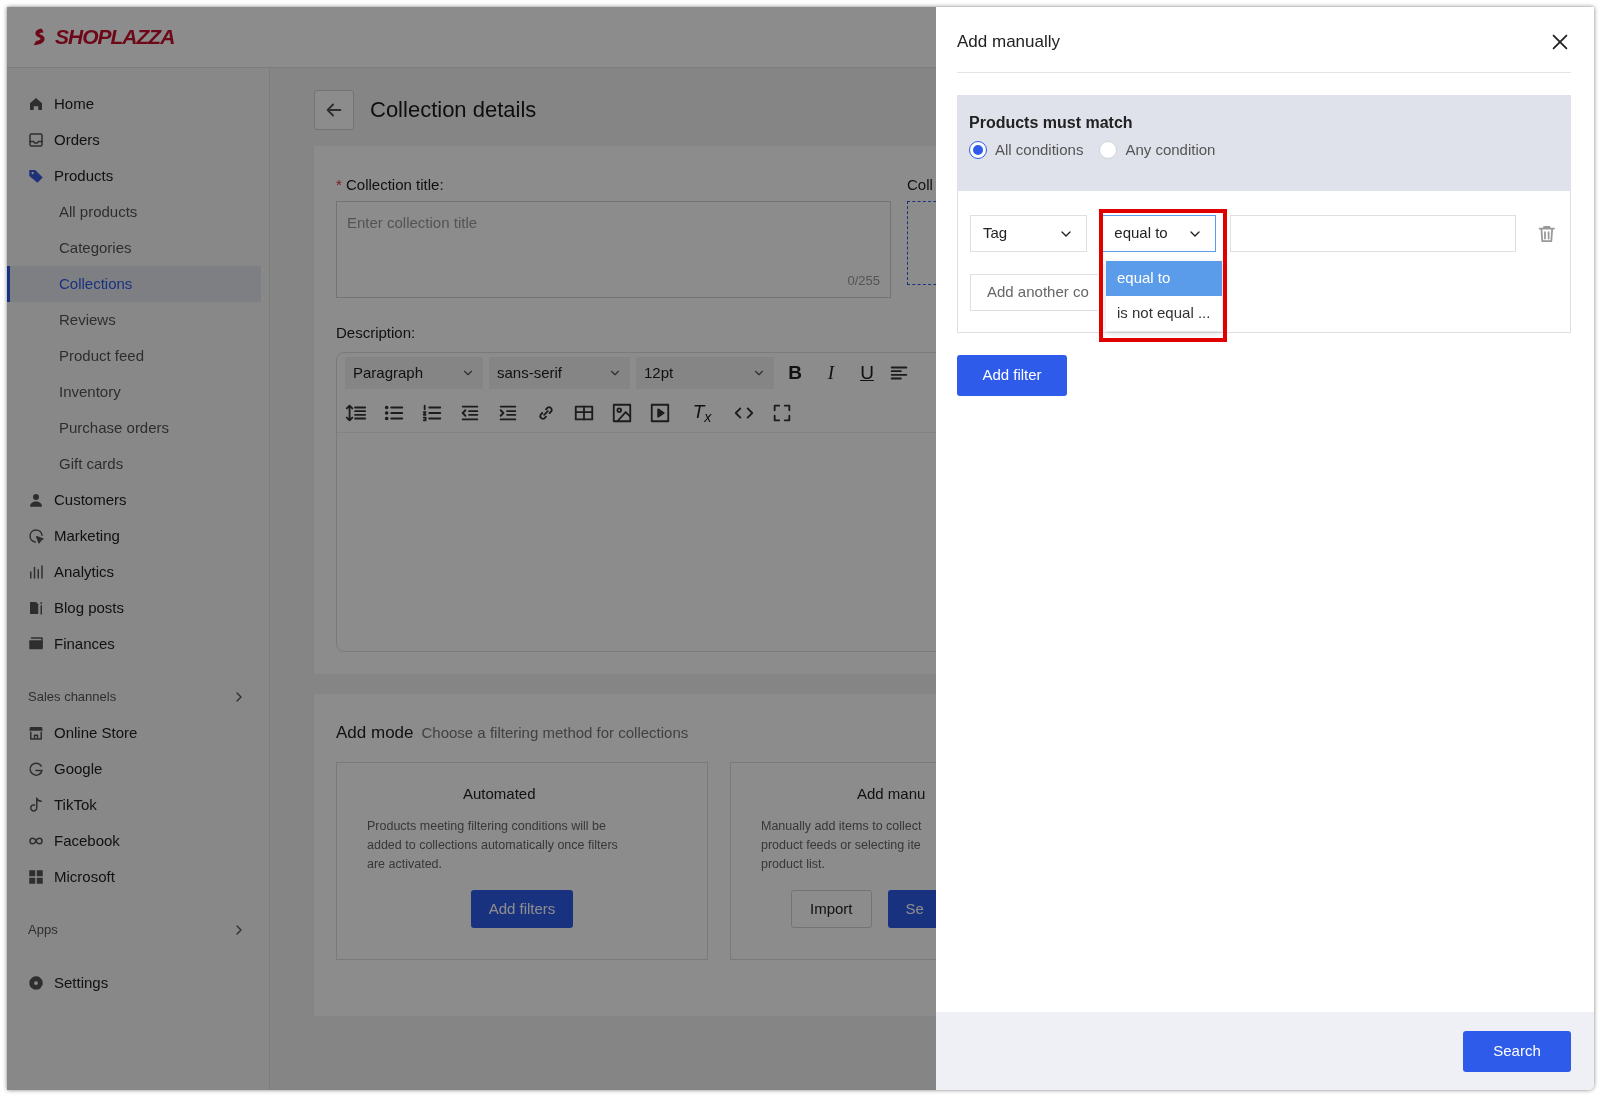 This screenshot has width=1600, height=1096. What do you see at coordinates (134, 769) in the screenshot?
I see `sidebar-item: Google` at bounding box center [134, 769].